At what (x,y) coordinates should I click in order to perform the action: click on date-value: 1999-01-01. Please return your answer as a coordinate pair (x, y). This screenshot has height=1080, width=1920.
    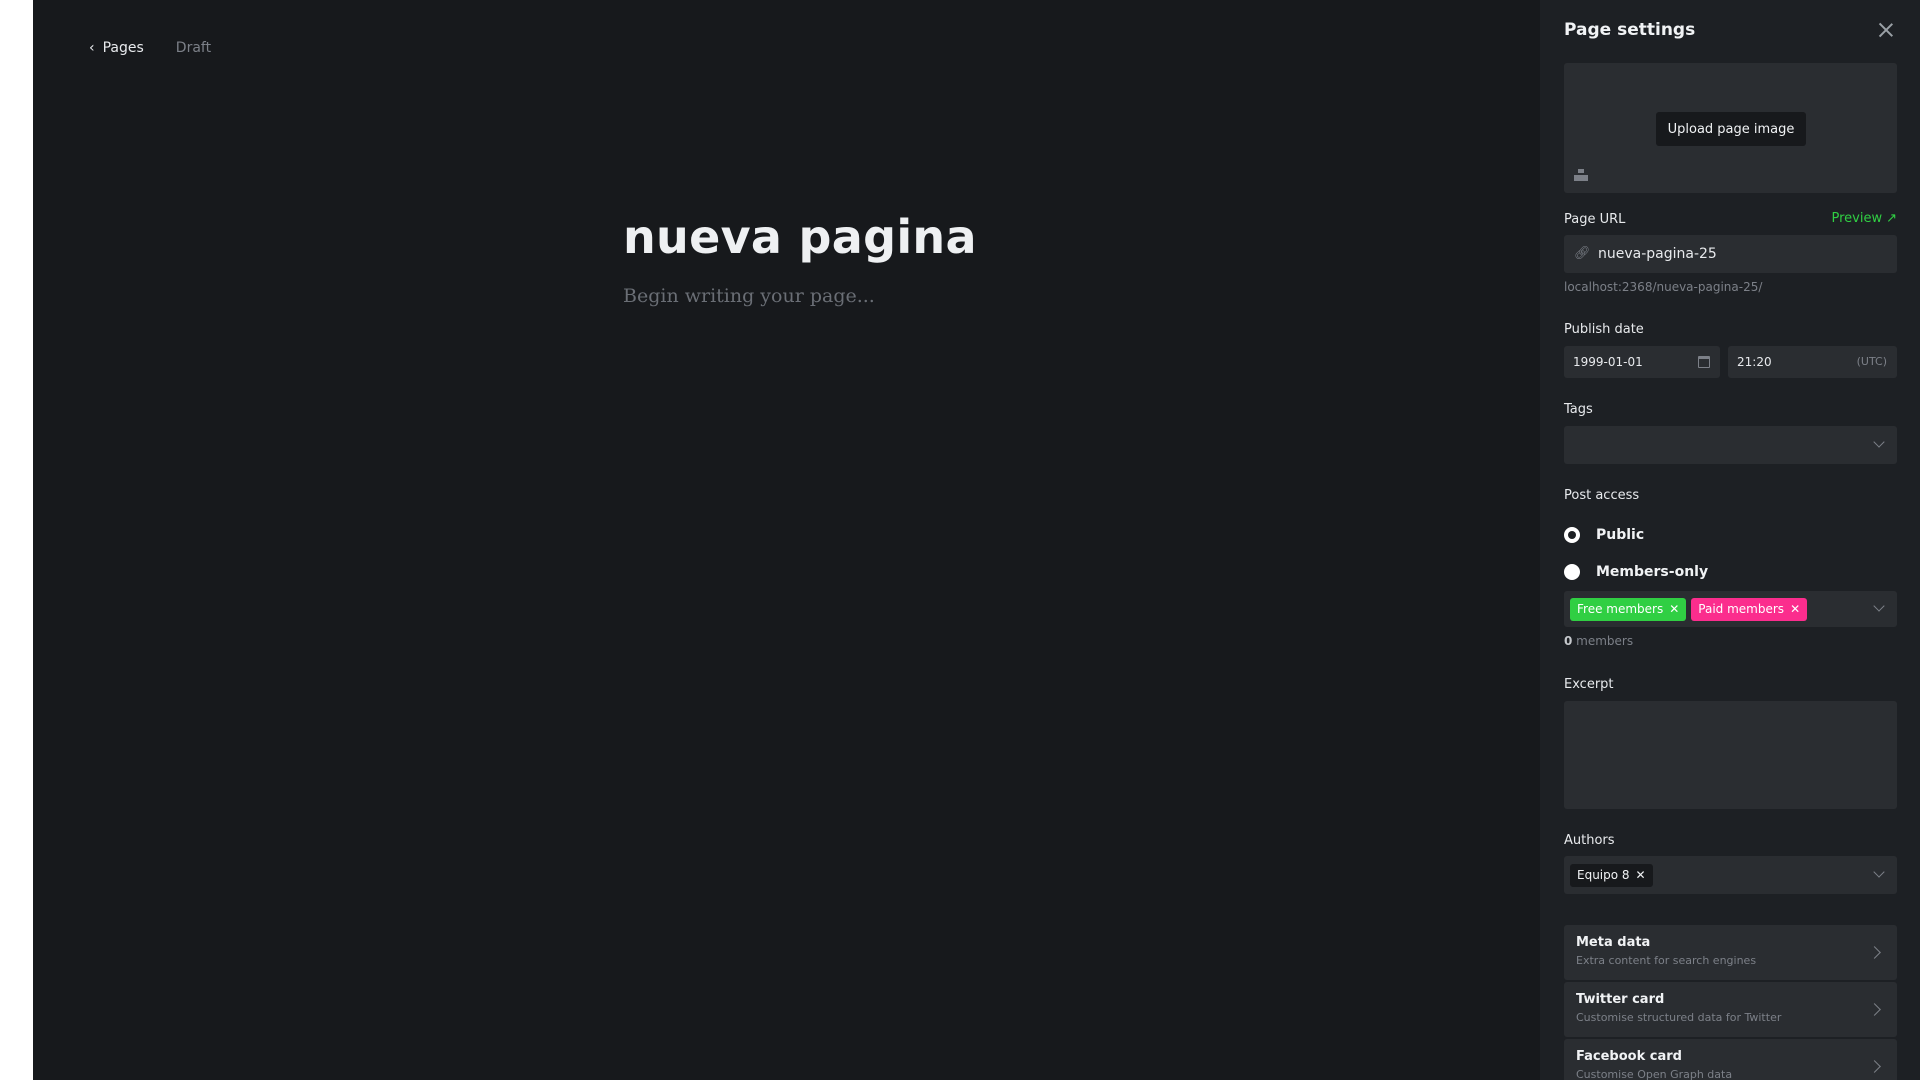
    Looking at the image, I should click on (1608, 362).